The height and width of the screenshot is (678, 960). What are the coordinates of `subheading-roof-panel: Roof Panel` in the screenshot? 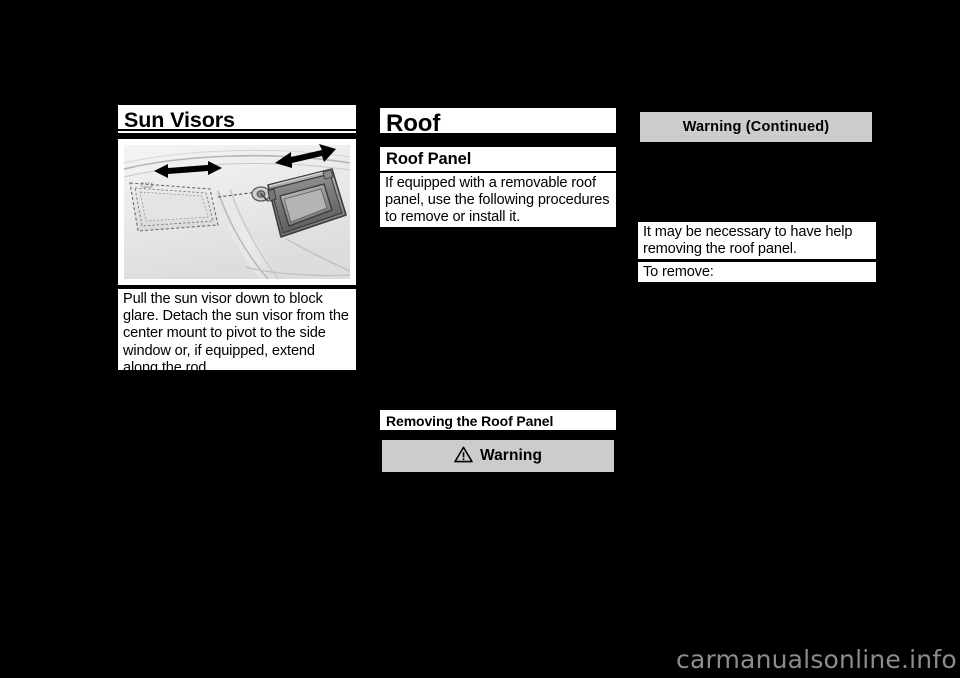 It's located at (498, 159).